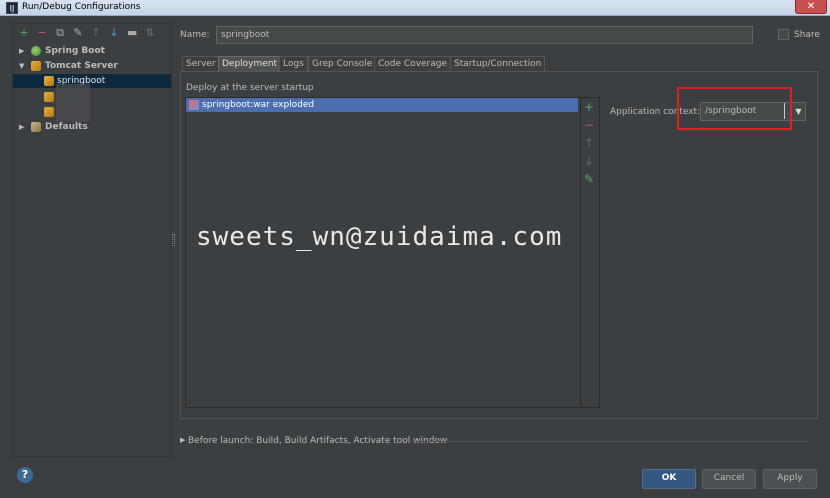 This screenshot has width=830, height=498. I want to click on artifact-label: springboot:war exploded, so click(258, 105).